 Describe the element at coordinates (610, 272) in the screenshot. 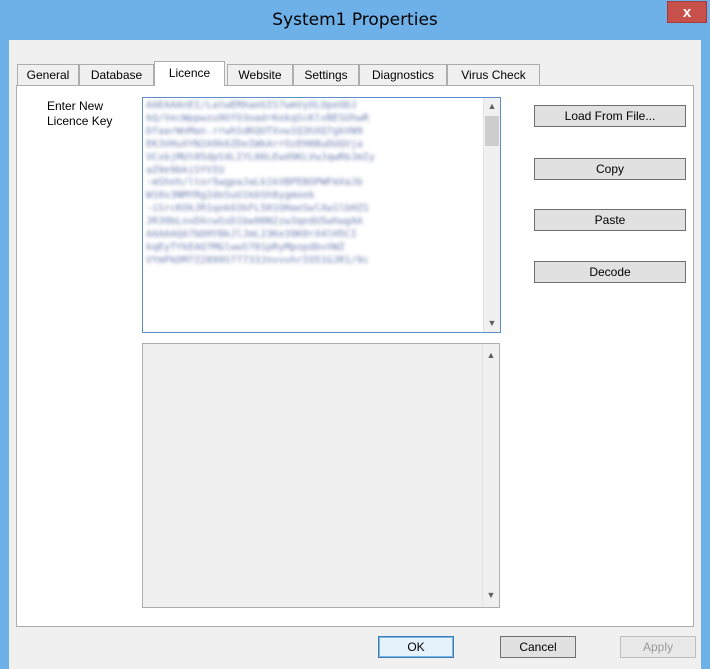

I see `decode-button: Decode` at that location.